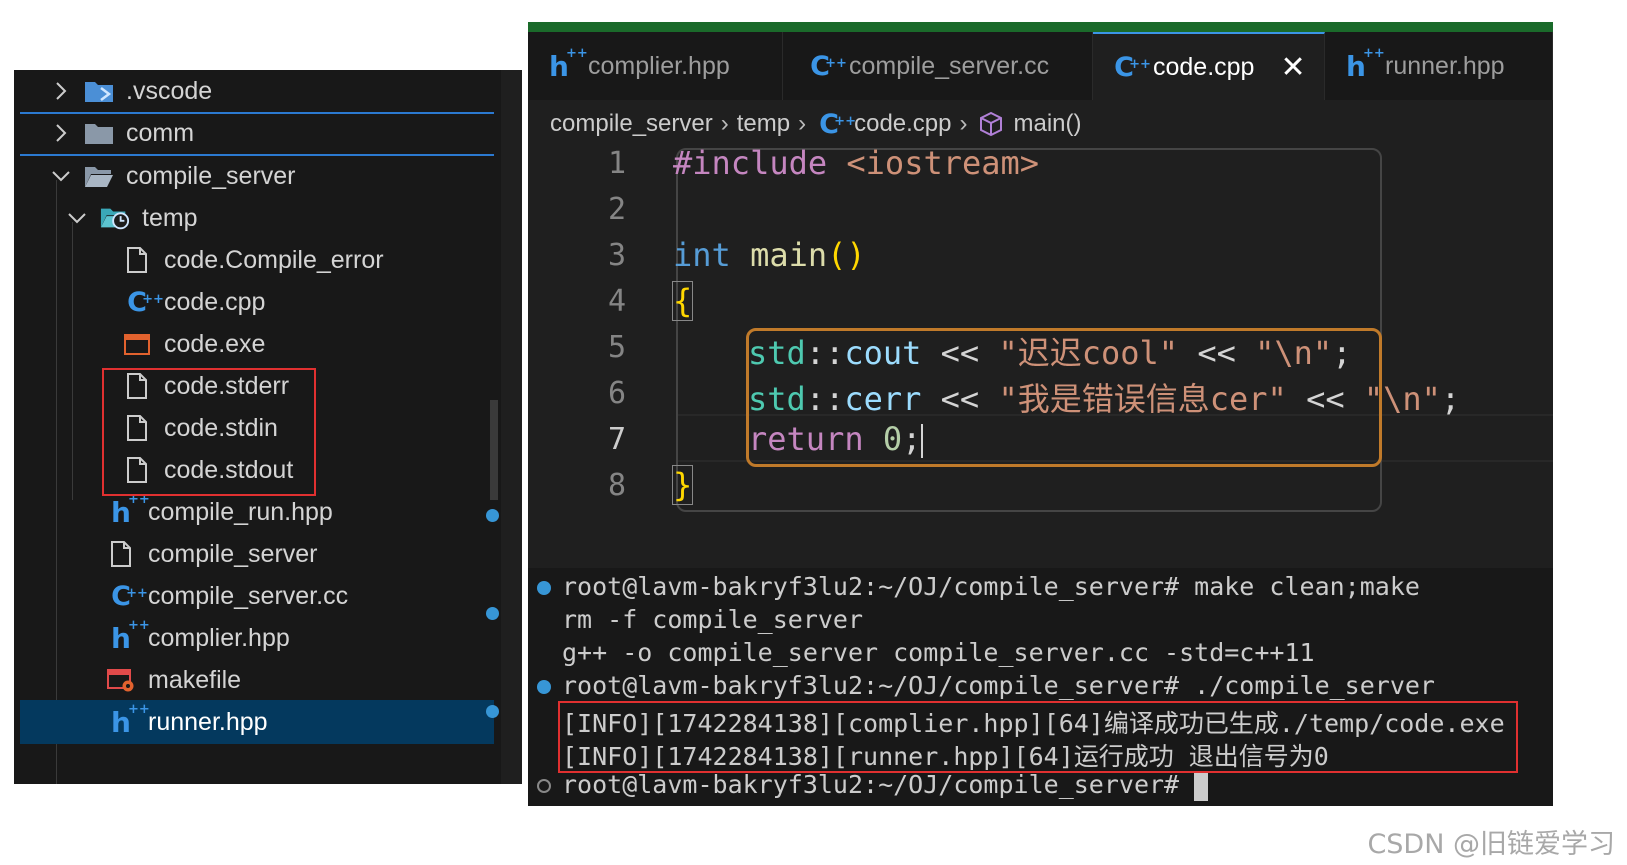 This screenshot has height=865, width=1627. I want to click on explorer-item-label: compile_run.hpp, so click(240, 511).